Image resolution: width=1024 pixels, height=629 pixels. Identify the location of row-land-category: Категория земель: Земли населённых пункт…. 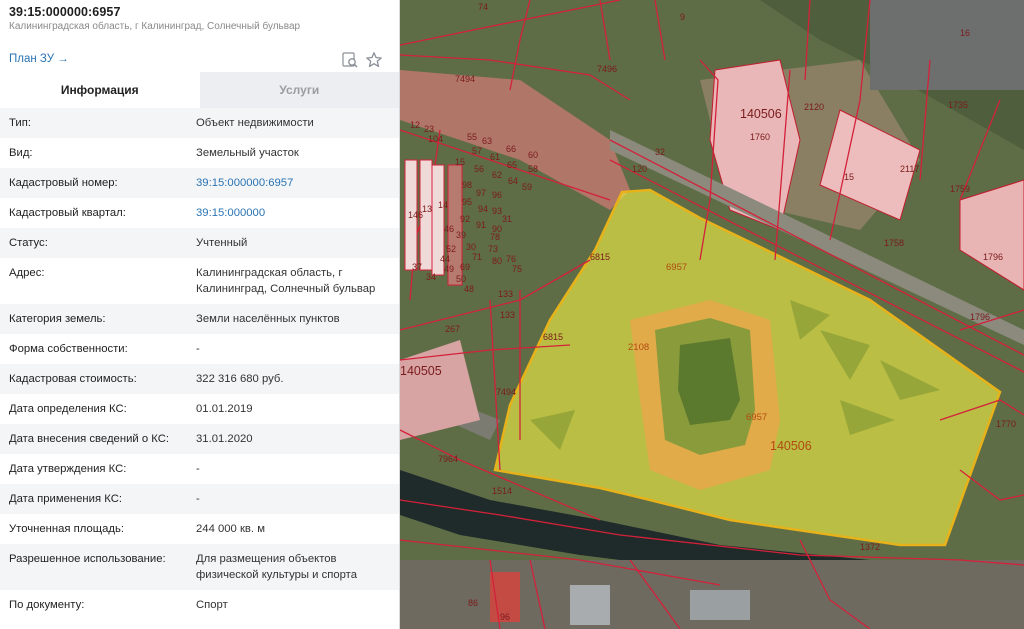
(199, 319).